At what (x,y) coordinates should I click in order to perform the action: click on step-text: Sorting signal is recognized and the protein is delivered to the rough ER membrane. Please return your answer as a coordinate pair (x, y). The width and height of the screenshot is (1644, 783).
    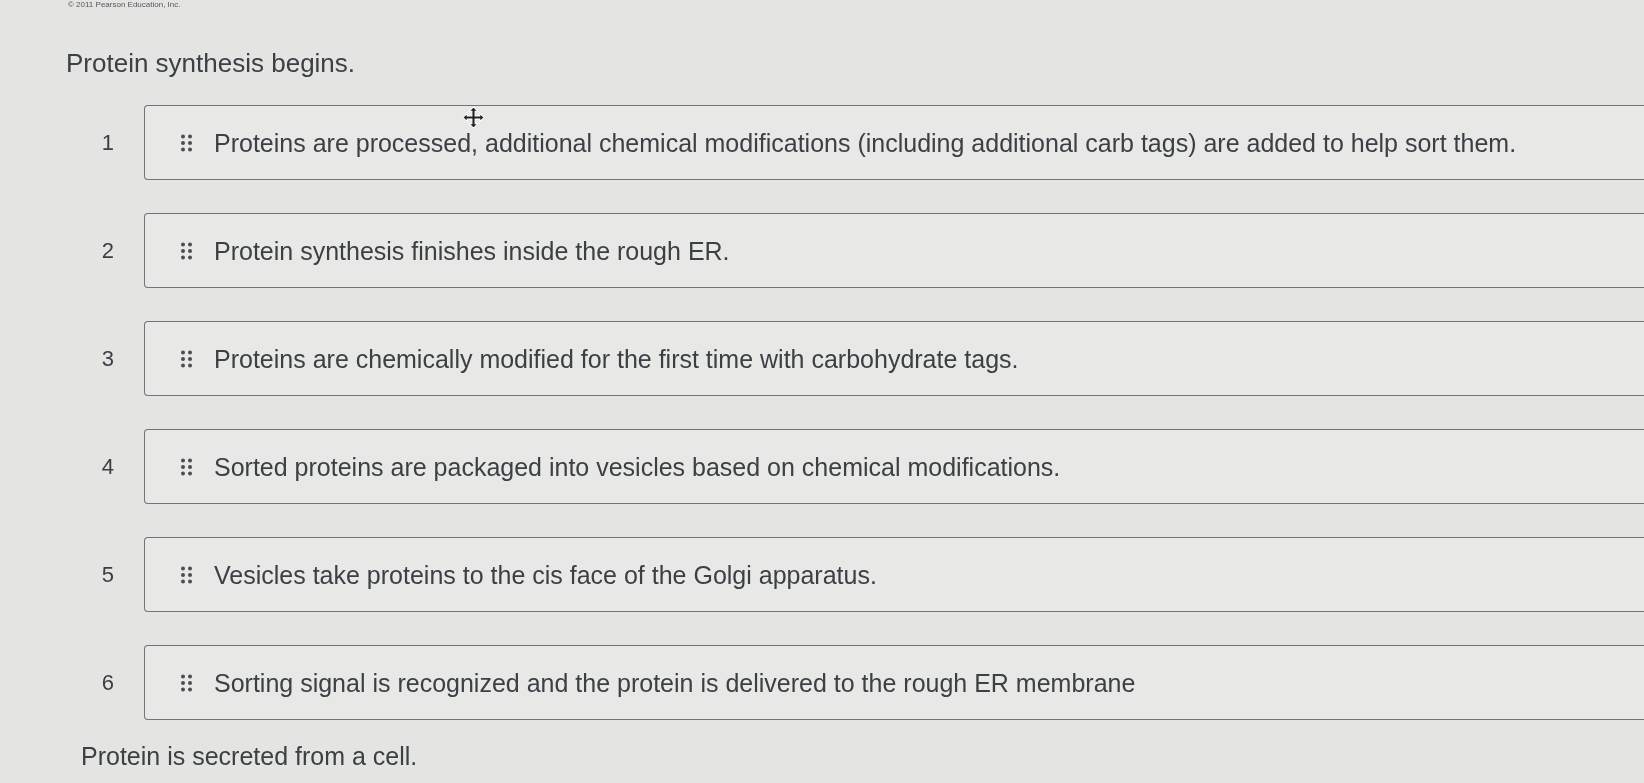
    Looking at the image, I should click on (675, 682).